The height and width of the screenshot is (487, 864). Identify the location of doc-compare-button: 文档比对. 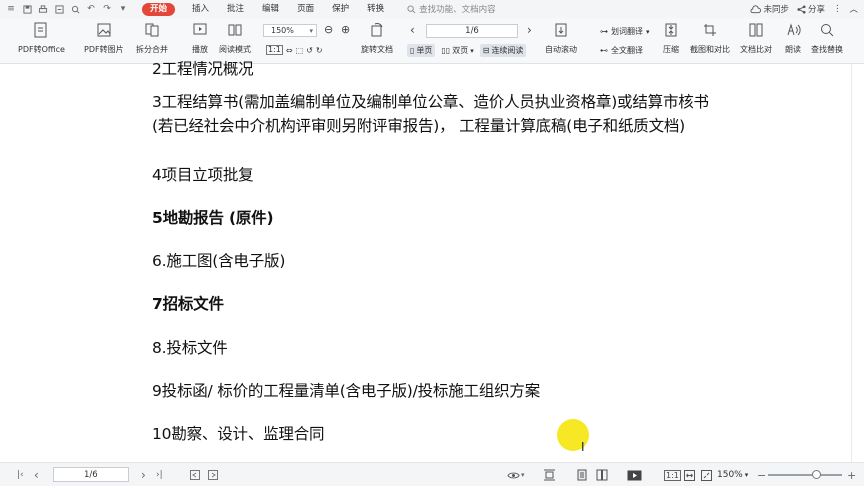
(756, 38).